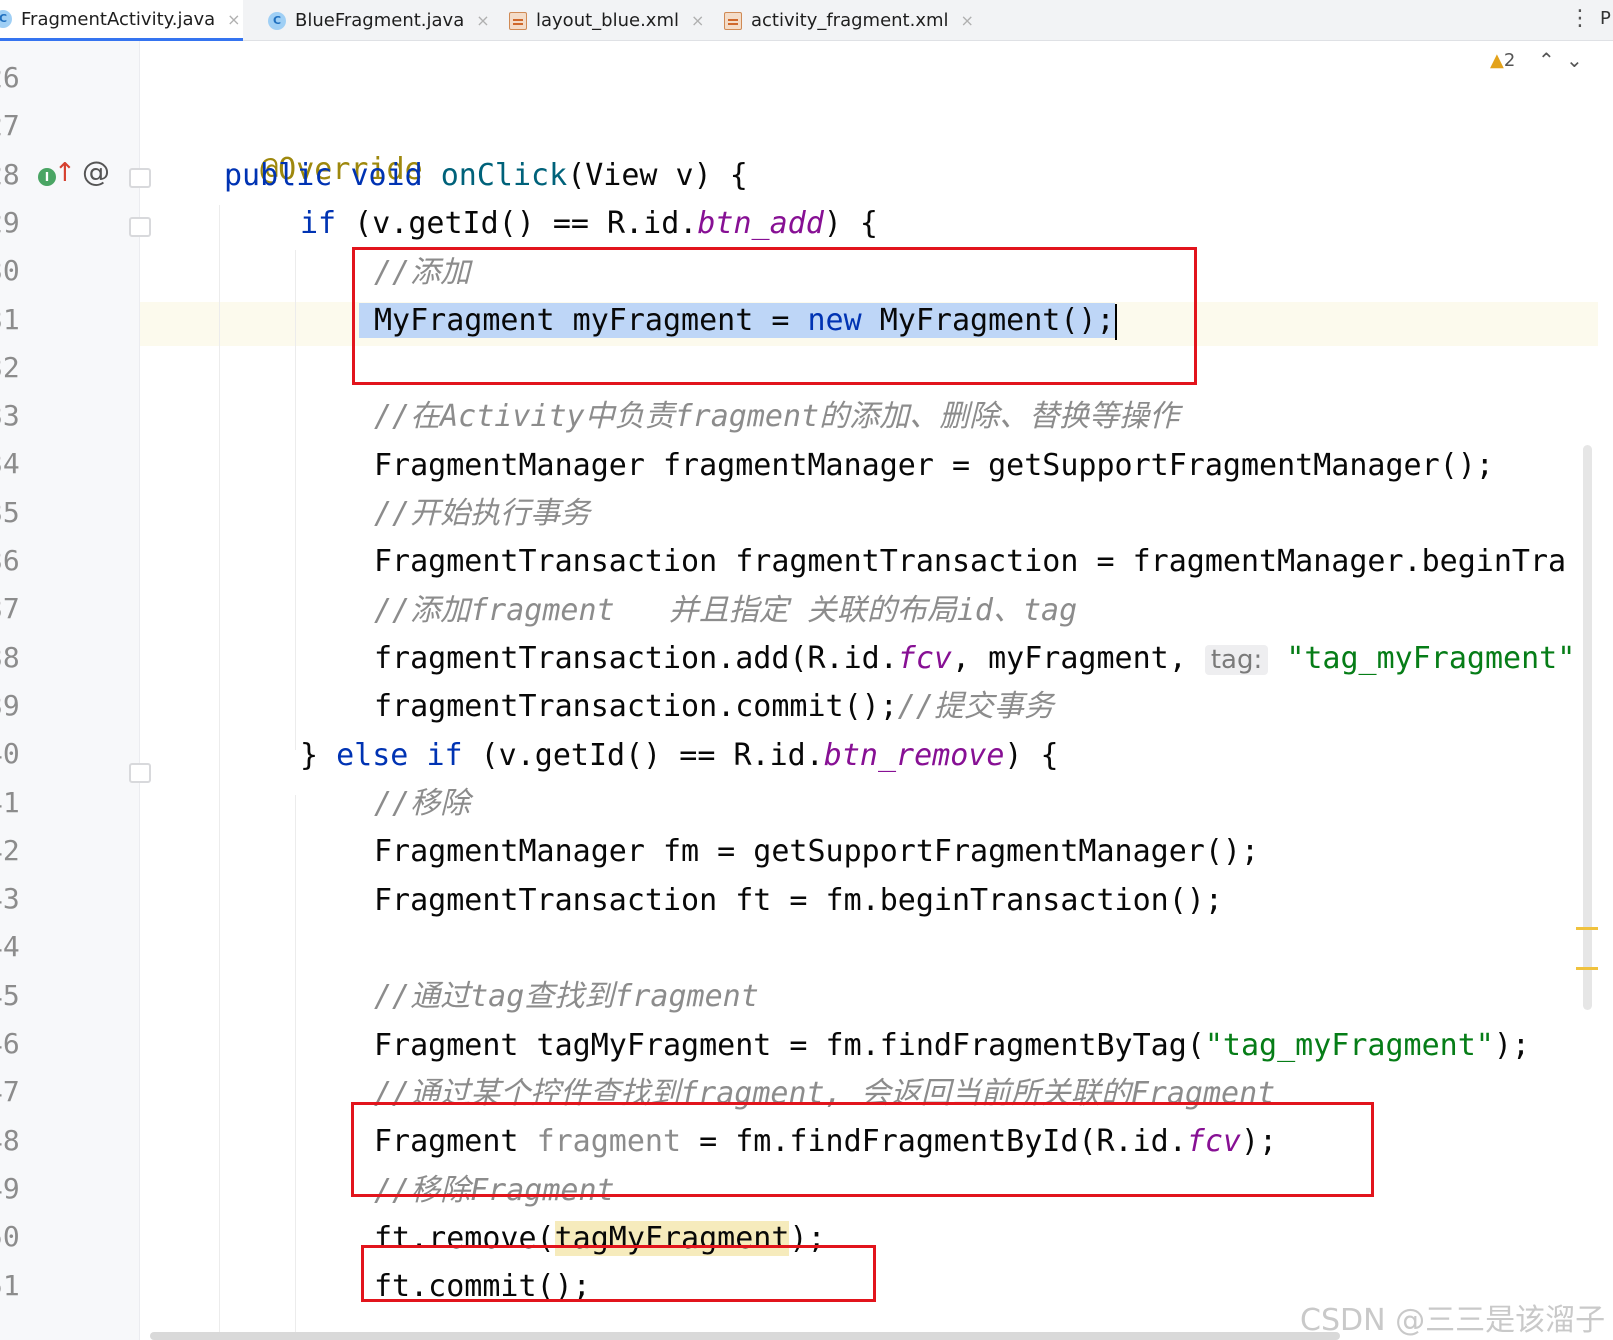  What do you see at coordinates (10, 947) in the screenshot?
I see `line-number: 44` at bounding box center [10, 947].